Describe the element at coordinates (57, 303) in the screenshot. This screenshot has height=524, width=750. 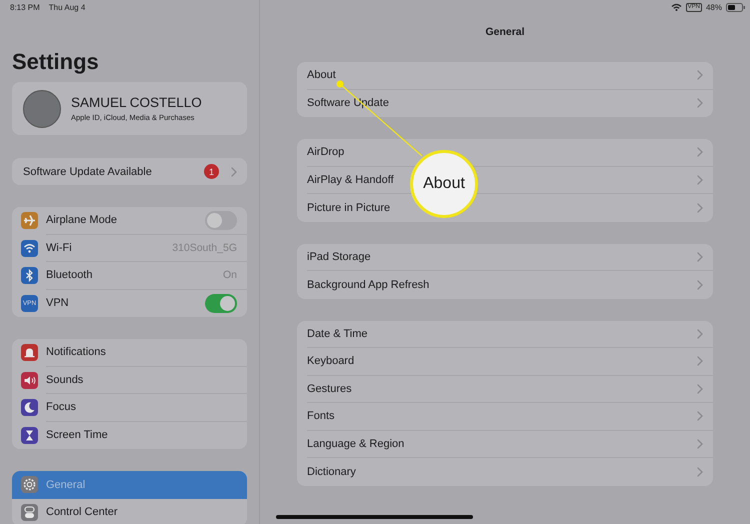
I see `item-label: VPN` at that location.